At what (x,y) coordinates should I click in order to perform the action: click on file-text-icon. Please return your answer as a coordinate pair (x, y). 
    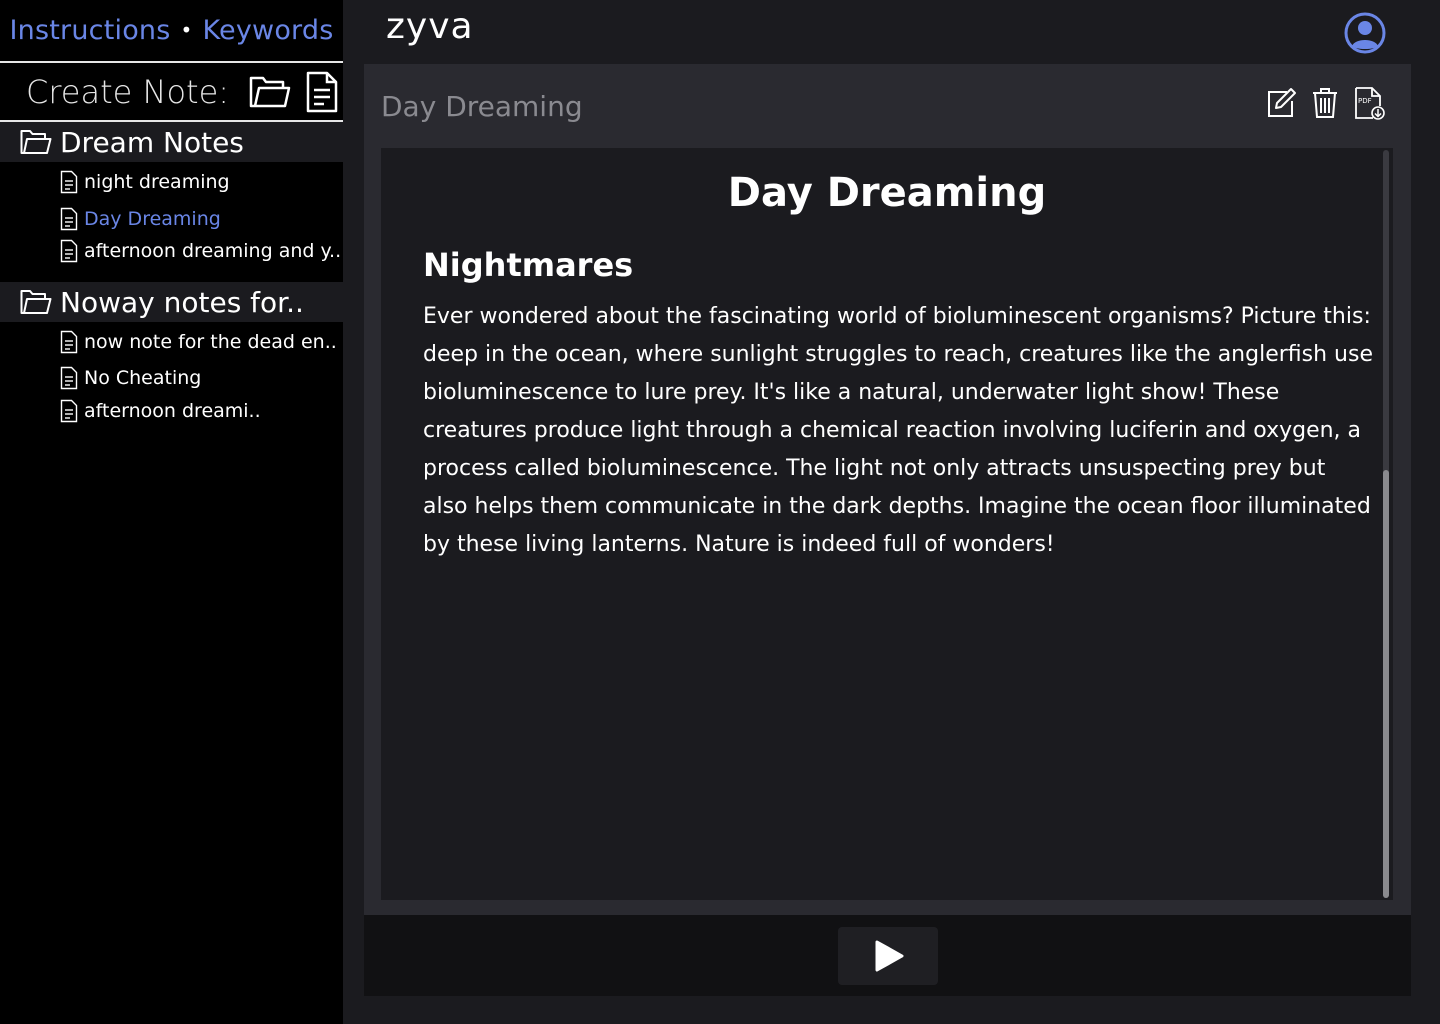
    Looking at the image, I should click on (322, 92).